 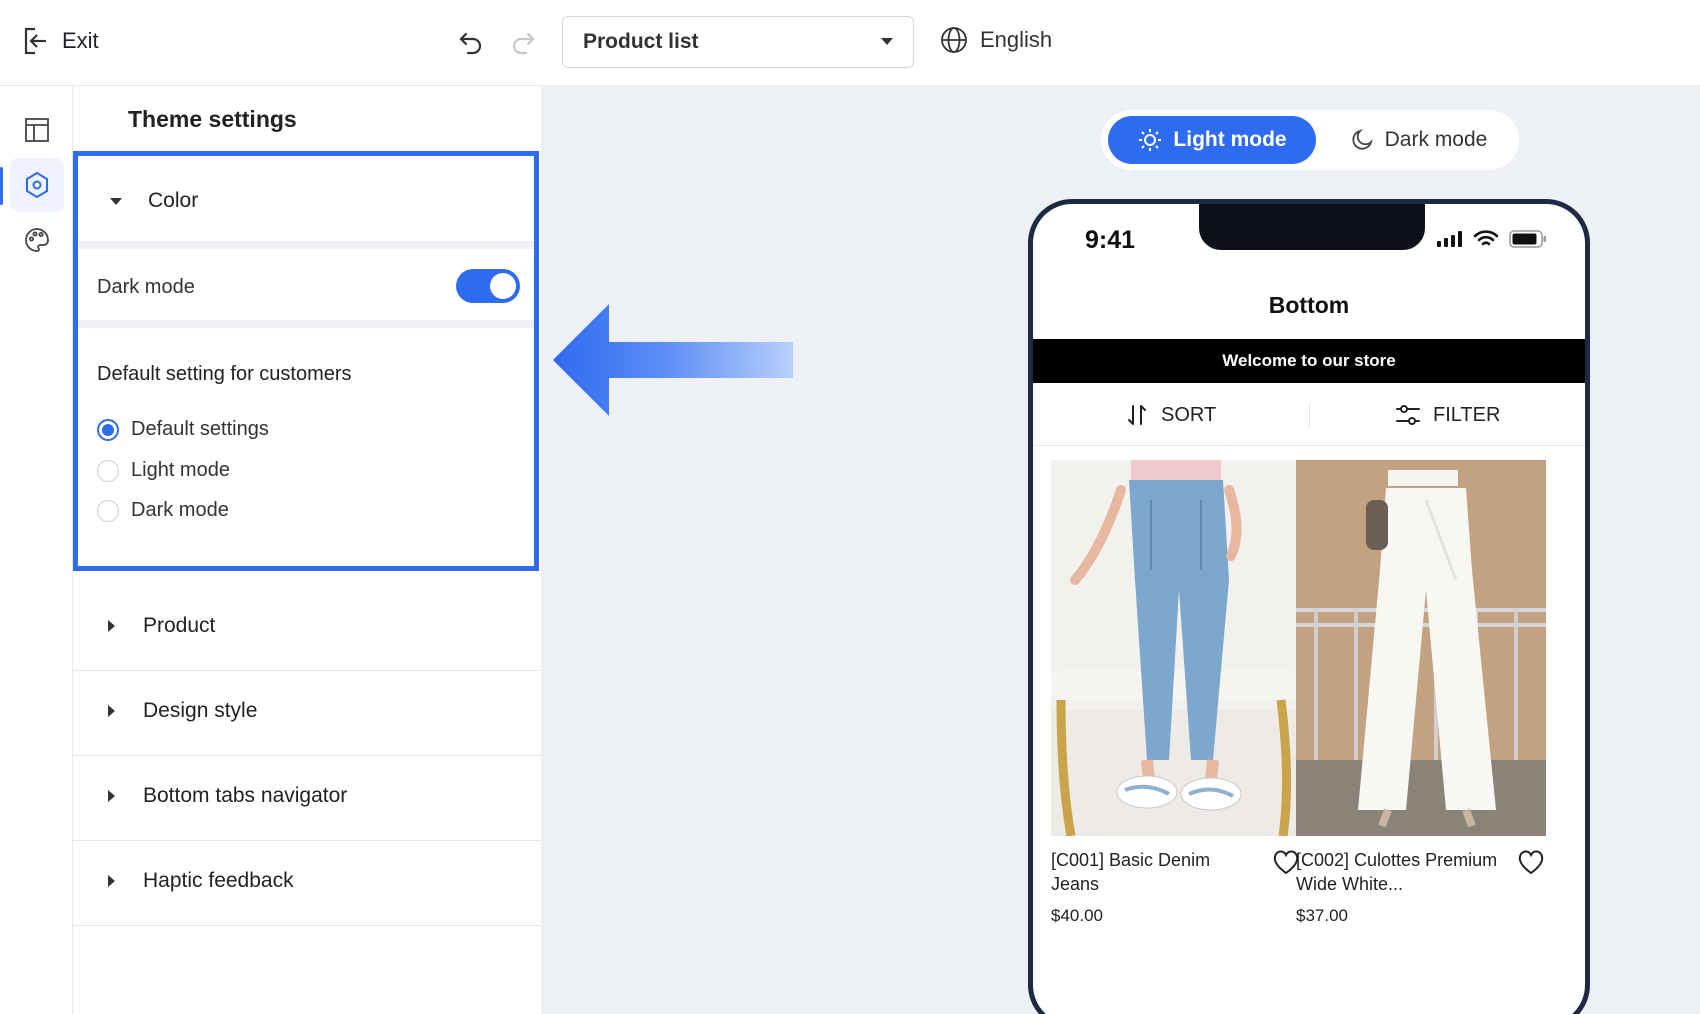 I want to click on dark-mode-row: Dark mode, so click(x=306, y=287).